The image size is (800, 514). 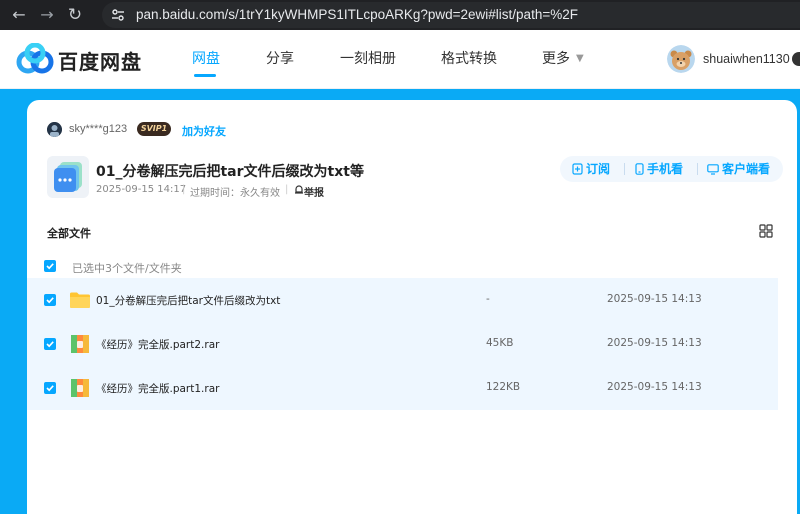 I want to click on client-view-button: 客户端看, so click(x=738, y=169).